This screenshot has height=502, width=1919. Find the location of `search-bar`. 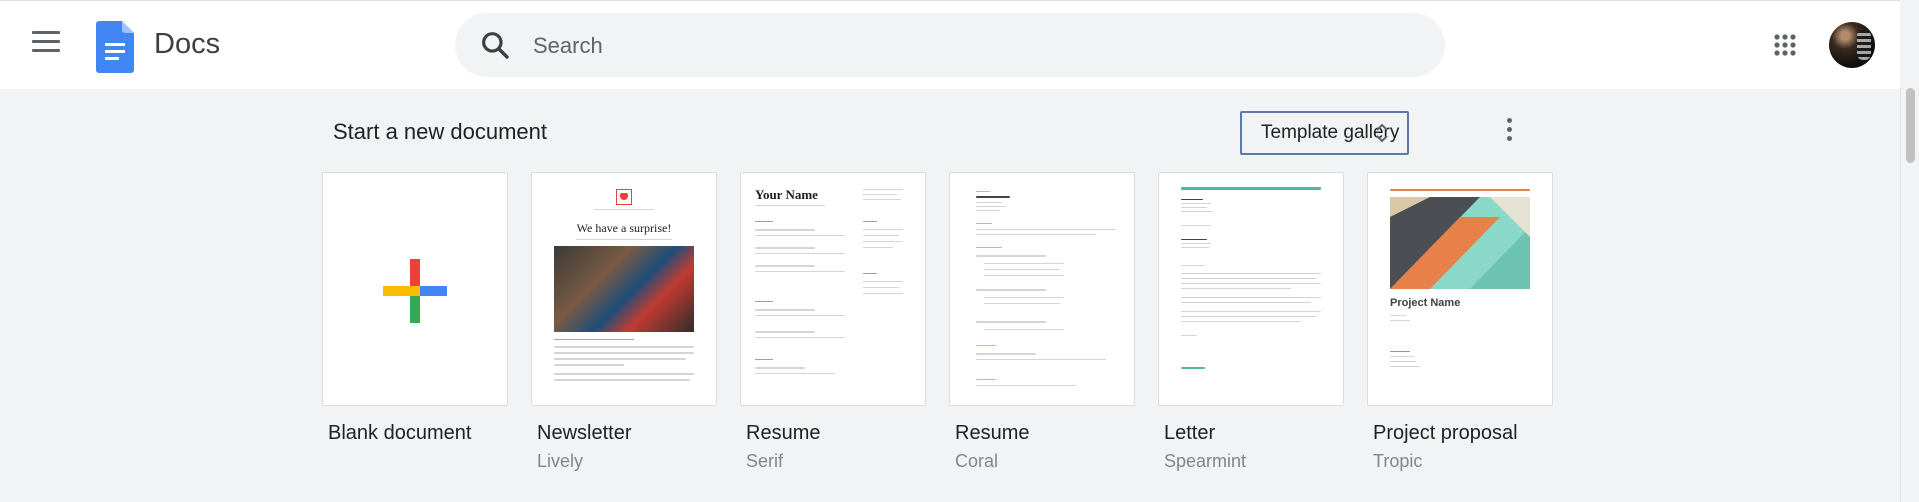

search-bar is located at coordinates (950, 45).